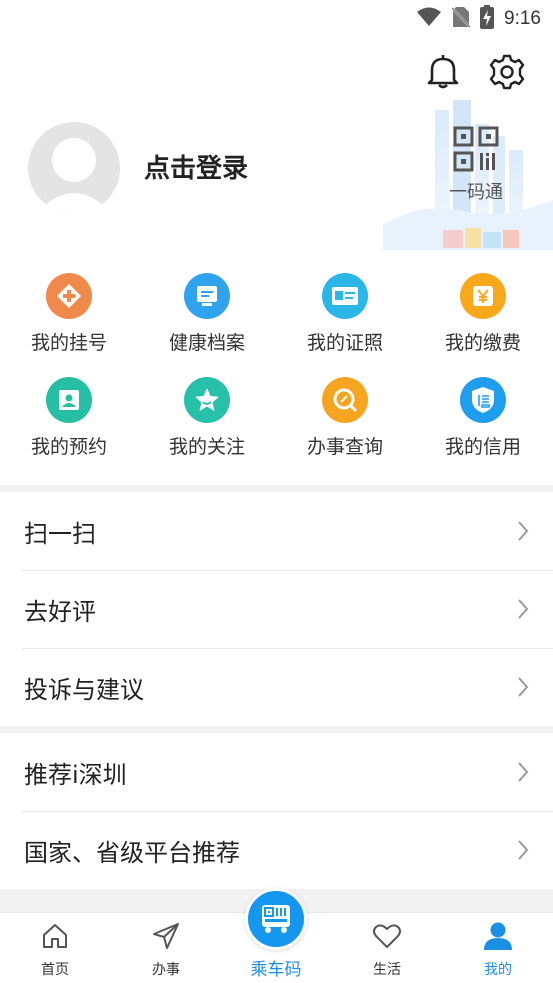  What do you see at coordinates (74, 168) in the screenshot?
I see `avatar` at bounding box center [74, 168].